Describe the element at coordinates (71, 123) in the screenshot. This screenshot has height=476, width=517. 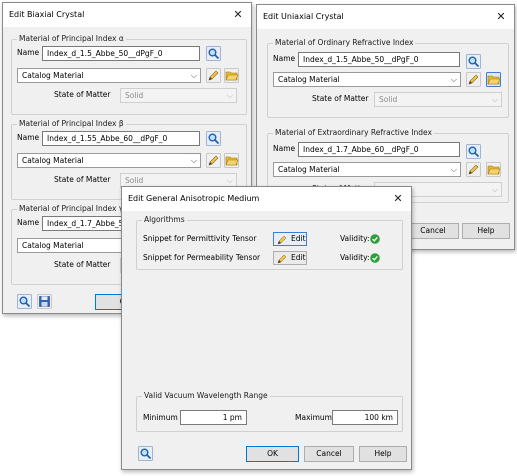
I see `biaxial-group-beta-title: Material of Principal Index β` at that location.